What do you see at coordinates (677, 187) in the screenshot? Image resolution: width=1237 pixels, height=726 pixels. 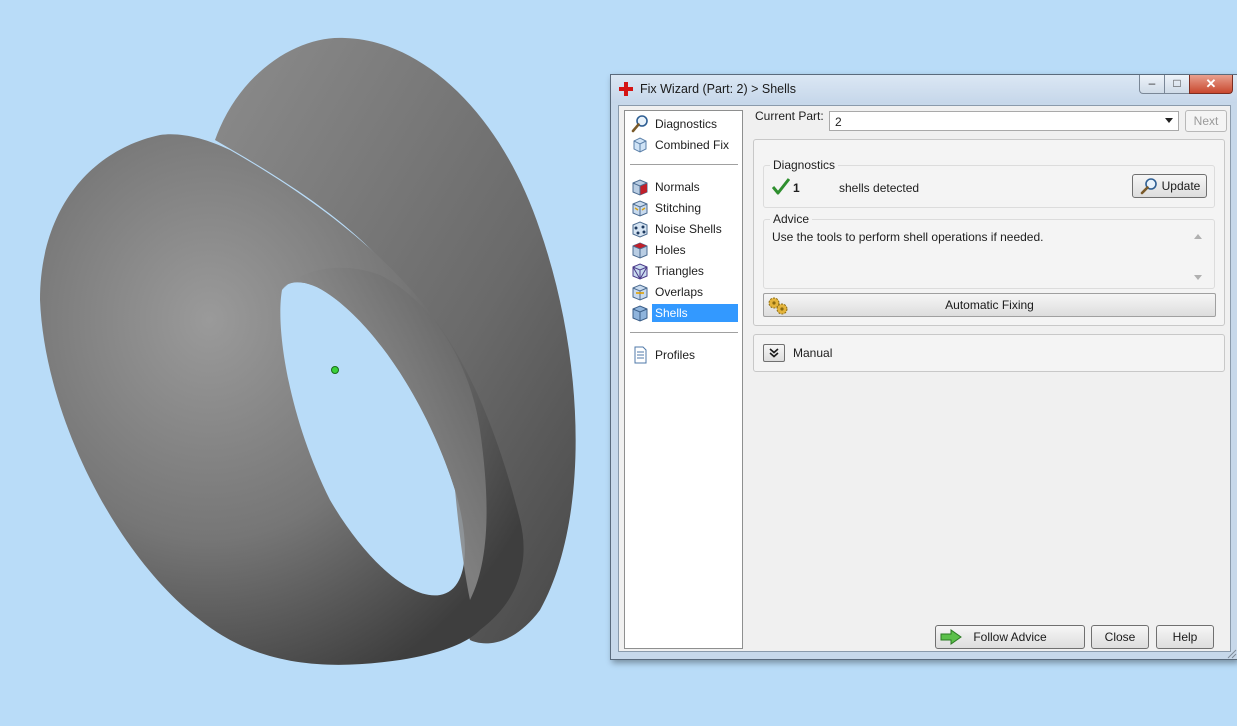 I see `nav-label: Normals` at bounding box center [677, 187].